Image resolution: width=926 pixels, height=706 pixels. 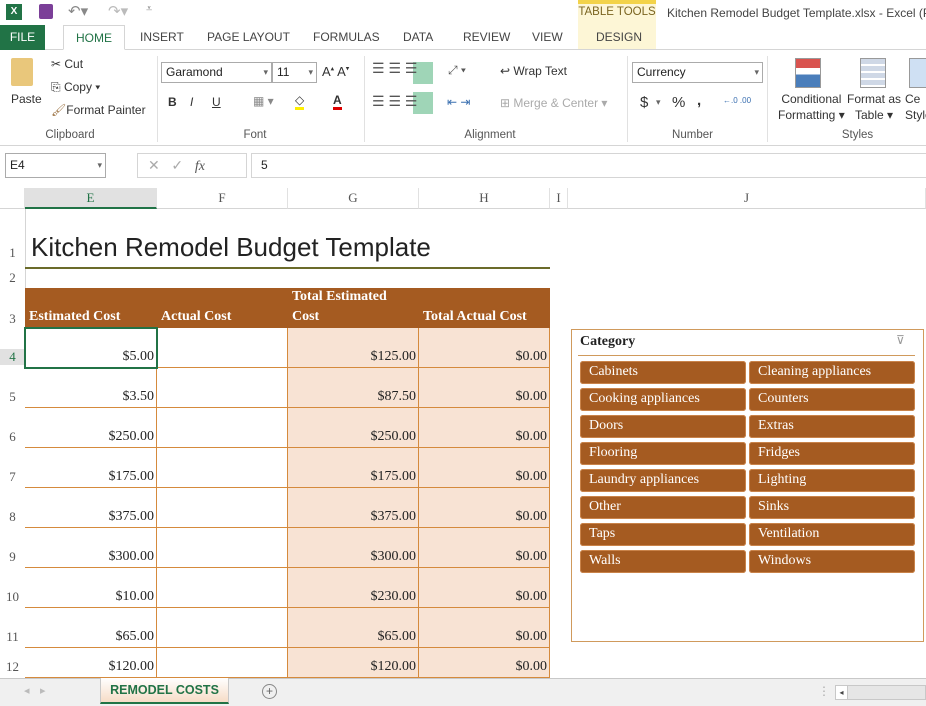 I want to click on row-header-8: 8, so click(x=12, y=517).